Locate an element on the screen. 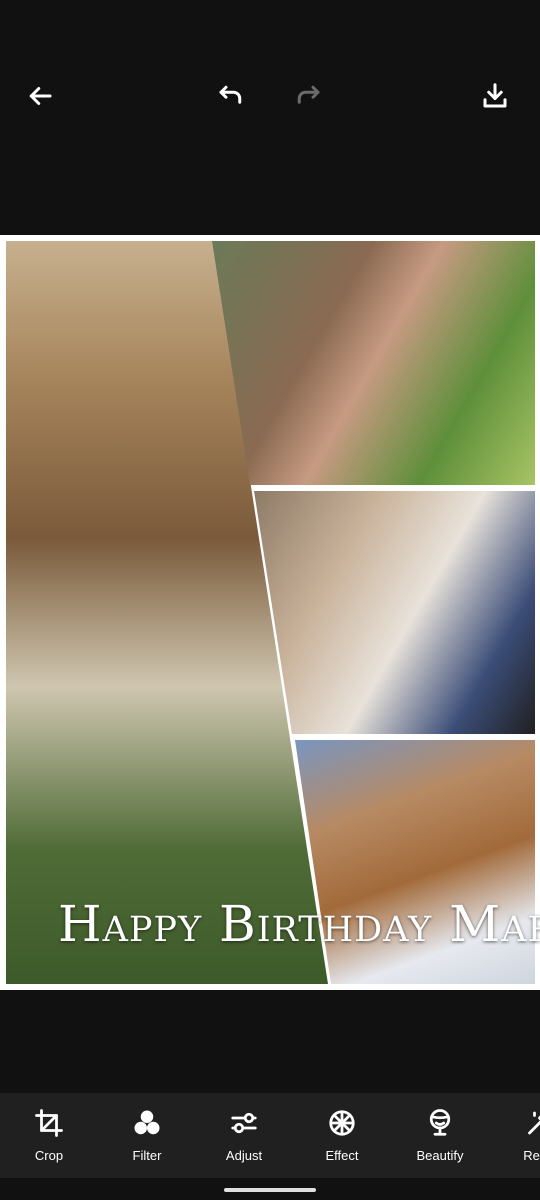  redo-button is located at coordinates (308, 96).